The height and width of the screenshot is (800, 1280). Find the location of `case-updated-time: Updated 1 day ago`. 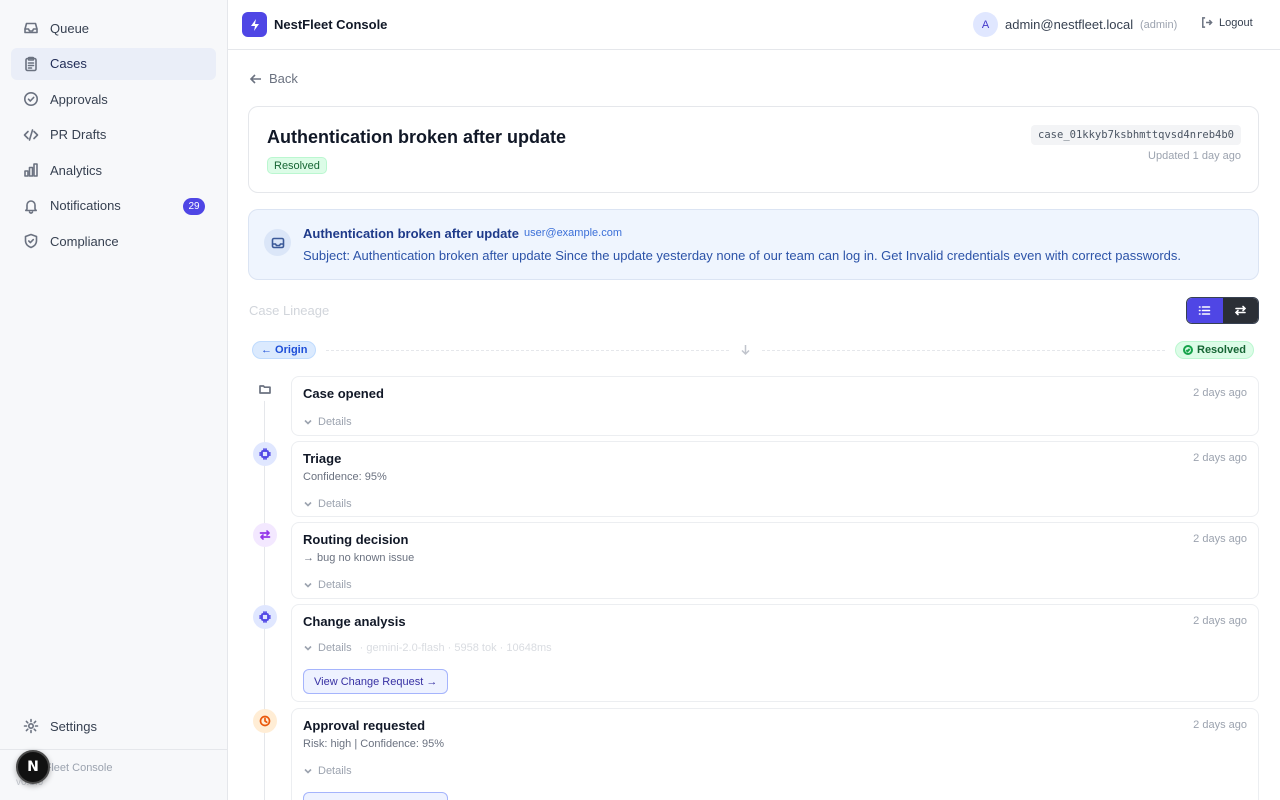

case-updated-time: Updated 1 day ago is located at coordinates (1194, 156).